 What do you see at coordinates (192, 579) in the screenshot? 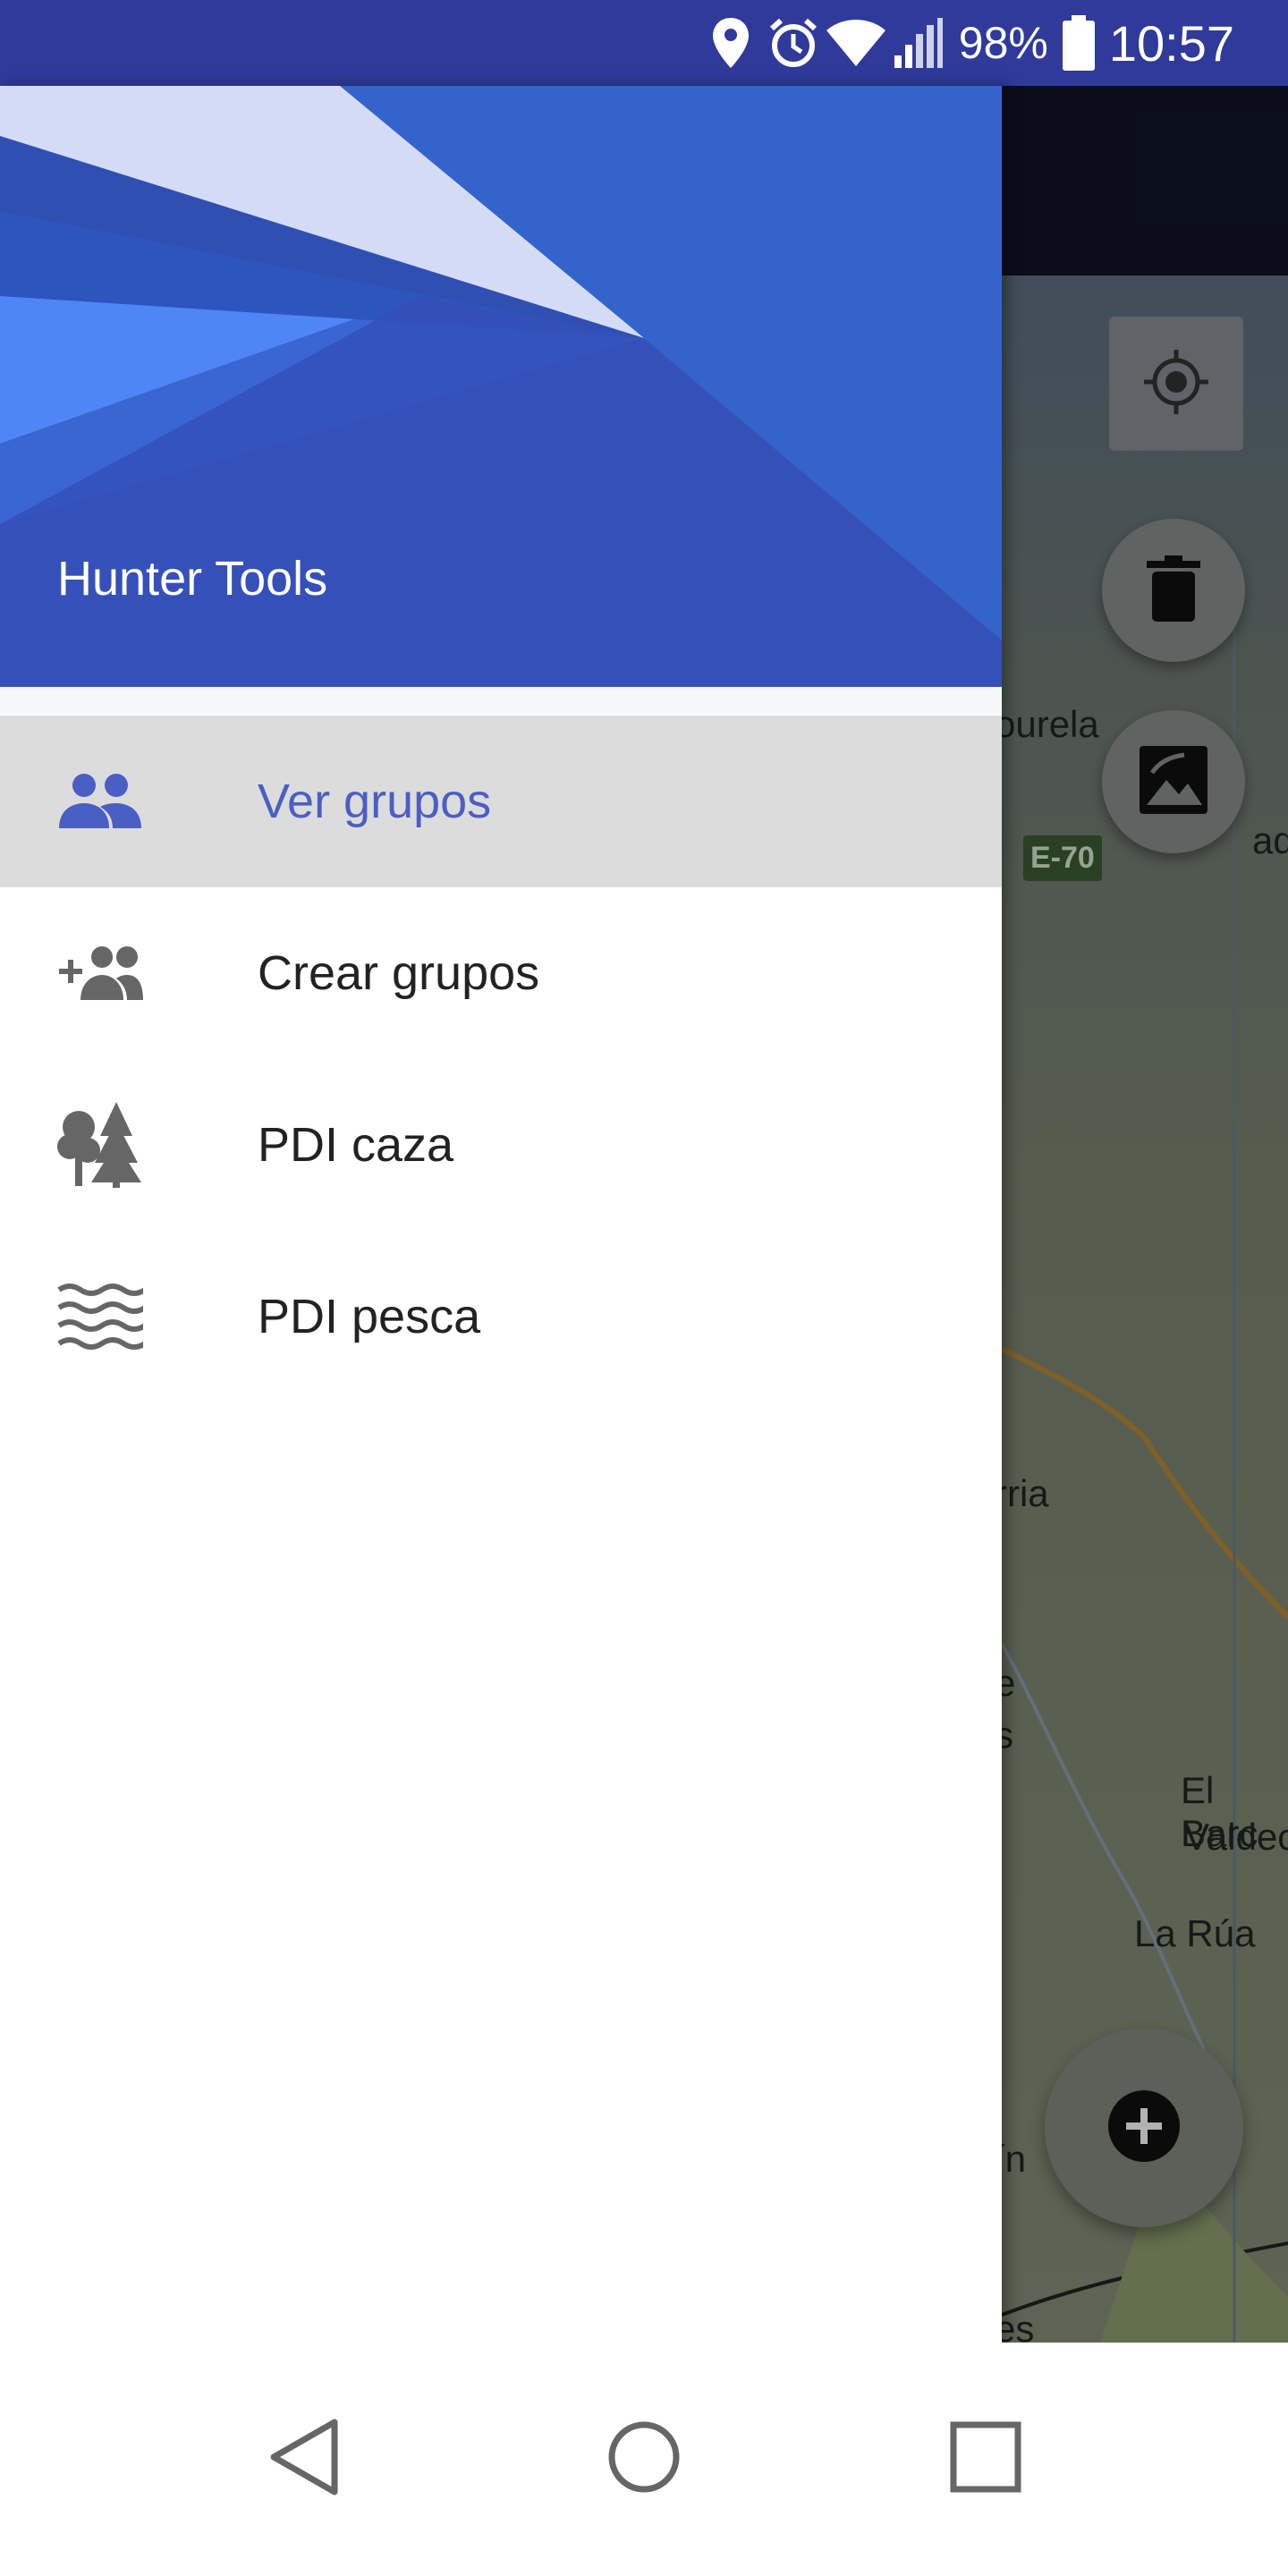
I see `drawer-title: Hunter Tools` at bounding box center [192, 579].